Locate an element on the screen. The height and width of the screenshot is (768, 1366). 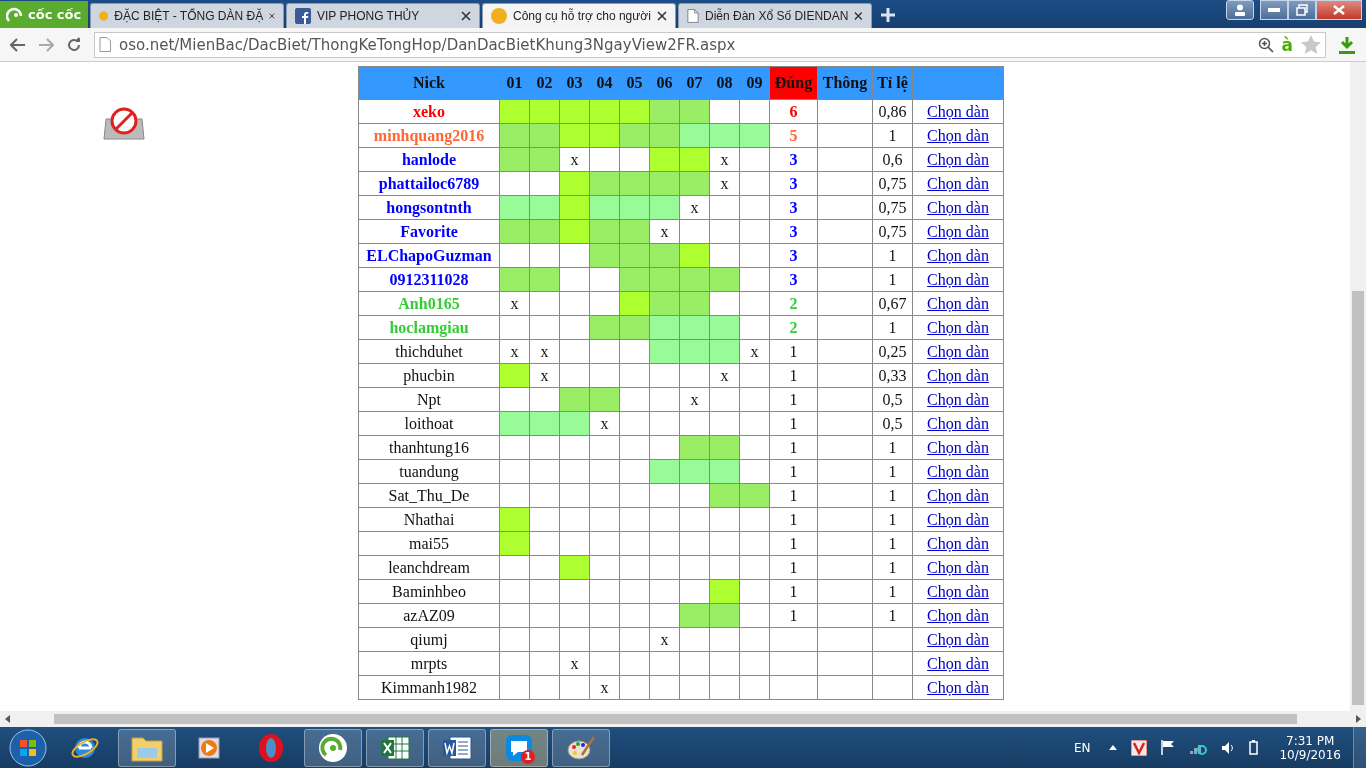
clock: 7:31 PM 10/9/2016 is located at coordinates (1310, 747).